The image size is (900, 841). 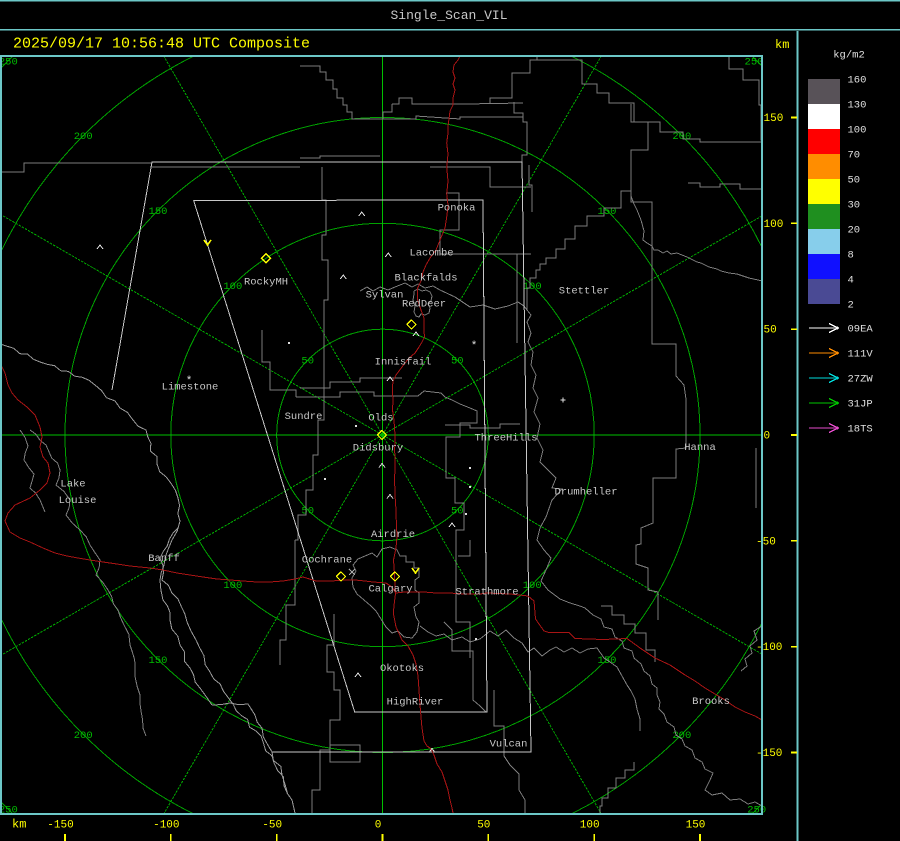 I want to click on svg-text: Brooks, so click(x=711, y=702).